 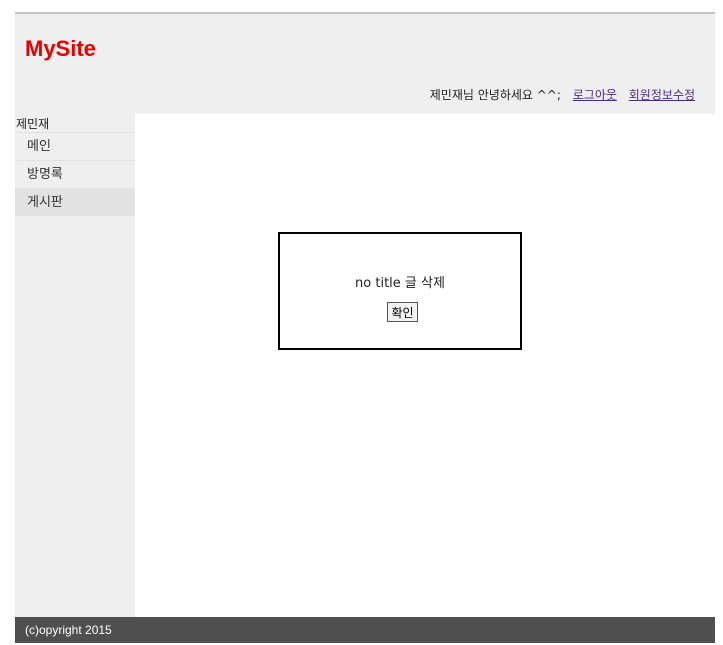 I want to click on site-footer: (c)opyright 2015, so click(x=365, y=630).